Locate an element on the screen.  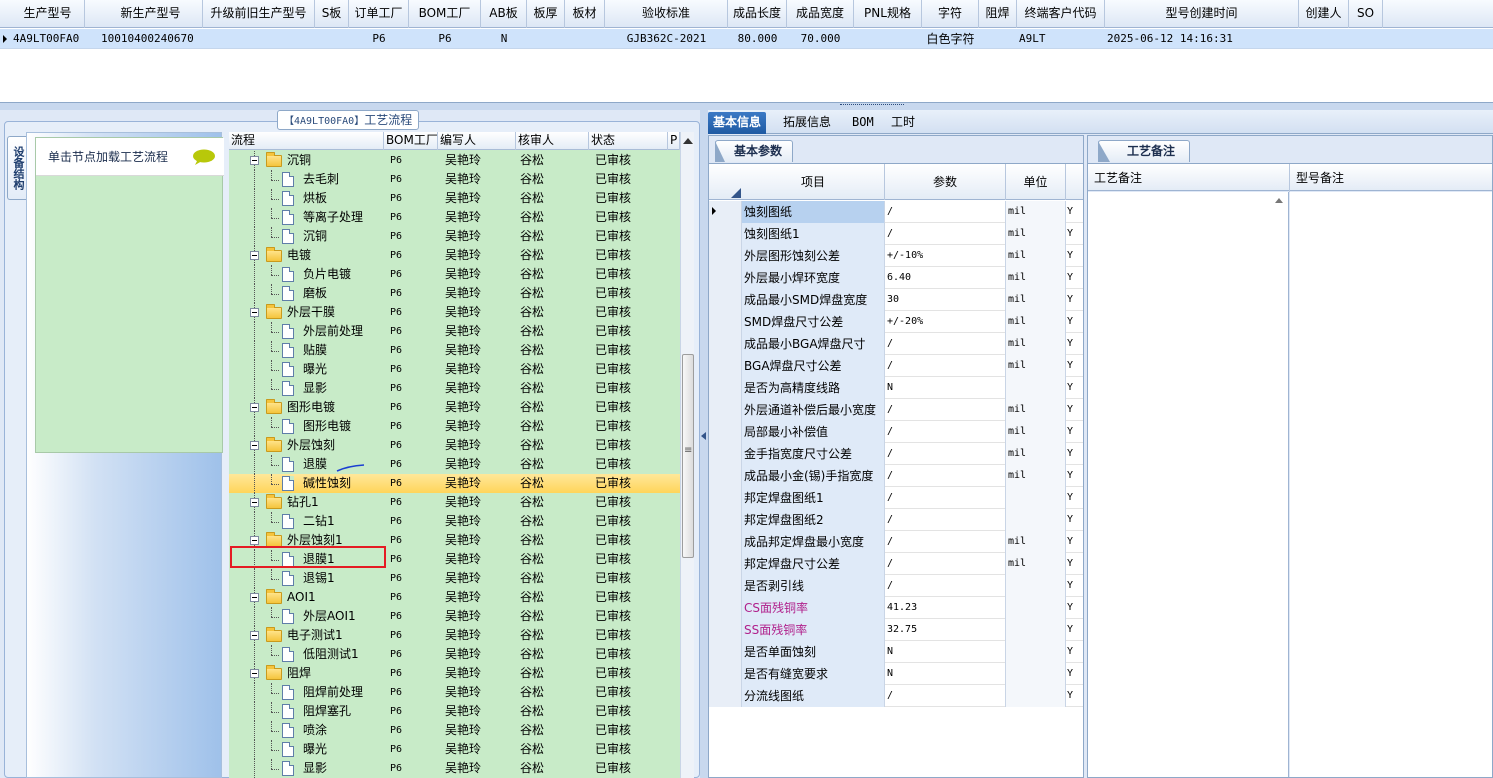
top-col-header: 型号创建时间 is located at coordinates (1202, 14).